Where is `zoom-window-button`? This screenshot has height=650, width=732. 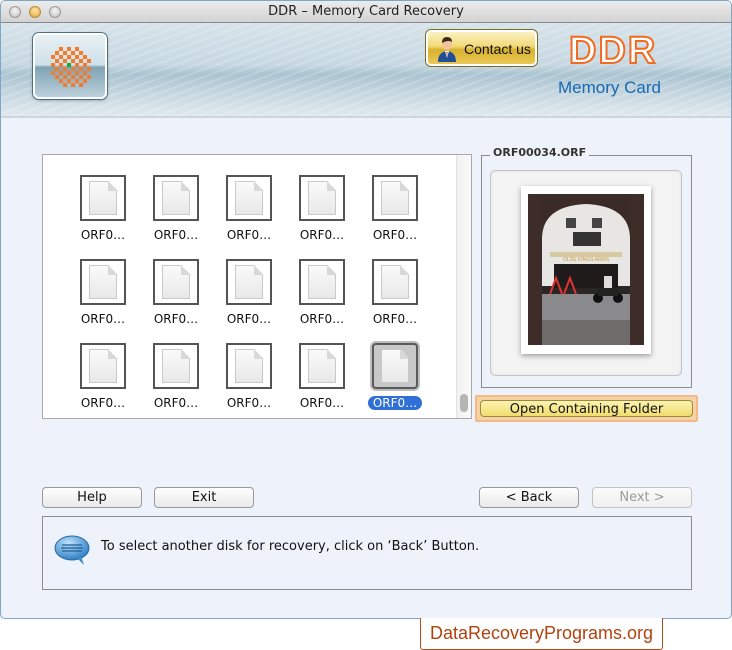
zoom-window-button is located at coordinates (55, 12).